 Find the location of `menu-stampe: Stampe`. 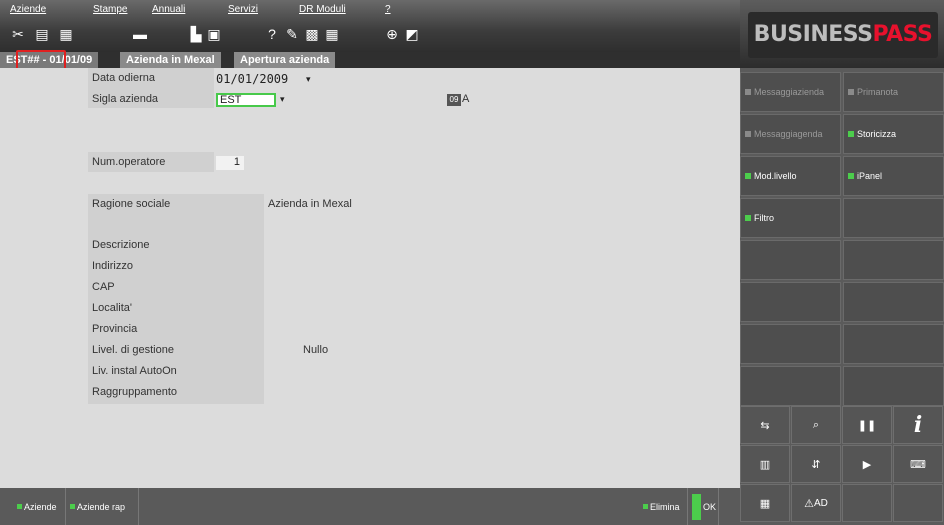

menu-stampe: Stampe is located at coordinates (110, 9).